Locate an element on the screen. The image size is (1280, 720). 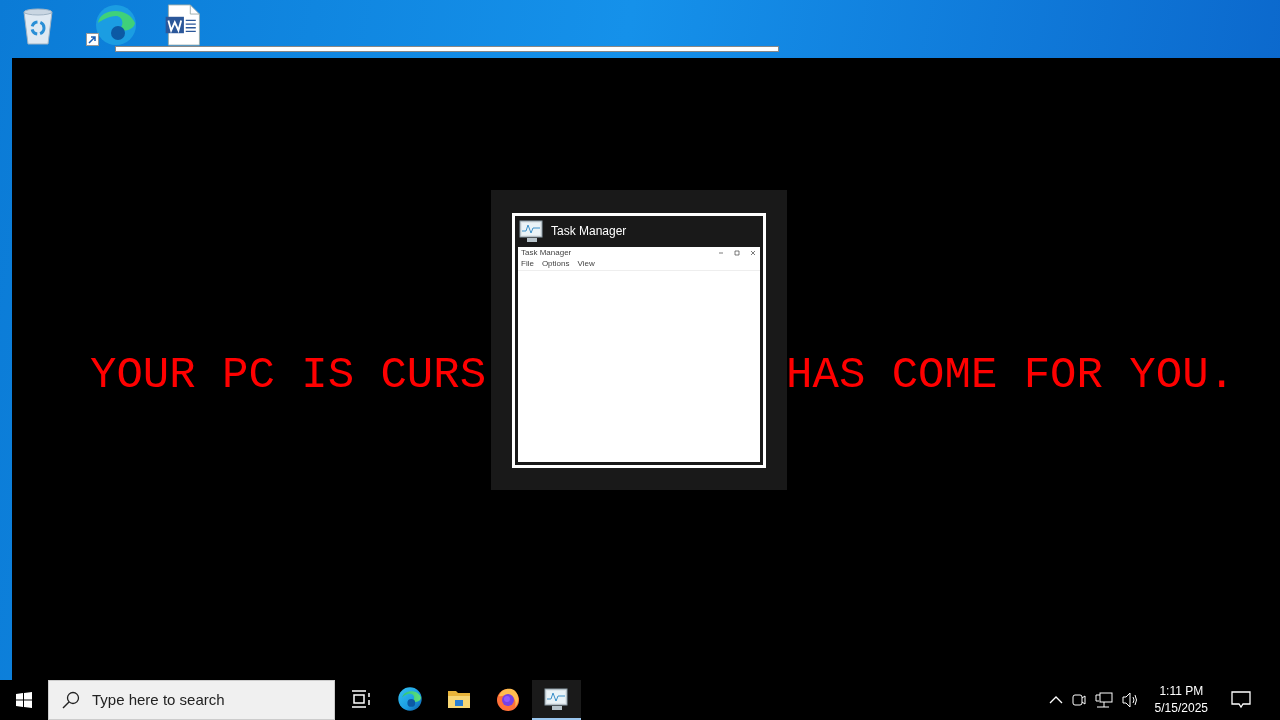
thumbnail-title: Task Manager is located at coordinates (546, 252).